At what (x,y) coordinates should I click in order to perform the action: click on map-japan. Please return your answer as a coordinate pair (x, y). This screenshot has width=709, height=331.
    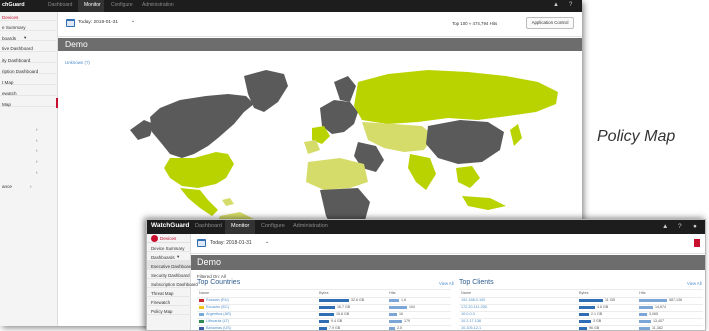
    Looking at the image, I should click on (516, 135).